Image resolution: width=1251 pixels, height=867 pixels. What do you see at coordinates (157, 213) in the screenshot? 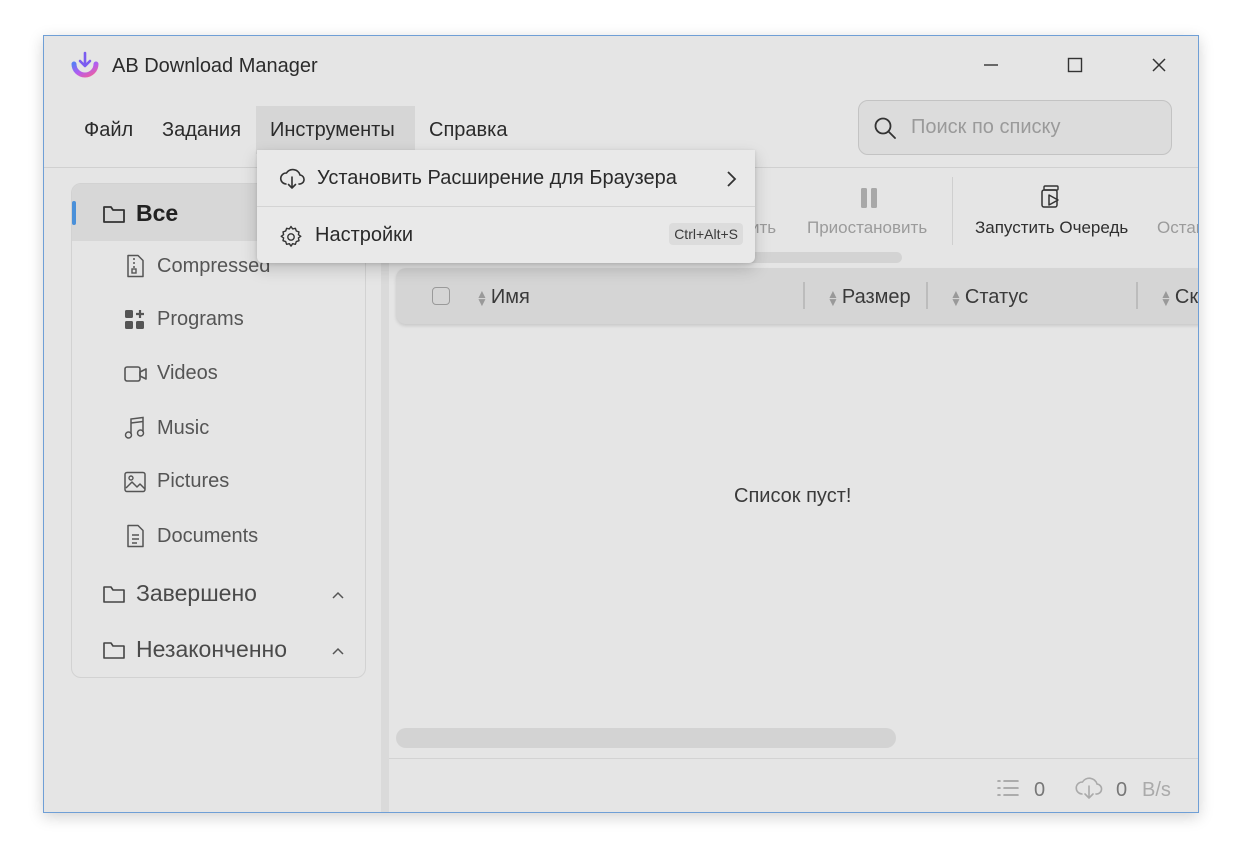
I see `sidebar-item-label: Все` at bounding box center [157, 213].